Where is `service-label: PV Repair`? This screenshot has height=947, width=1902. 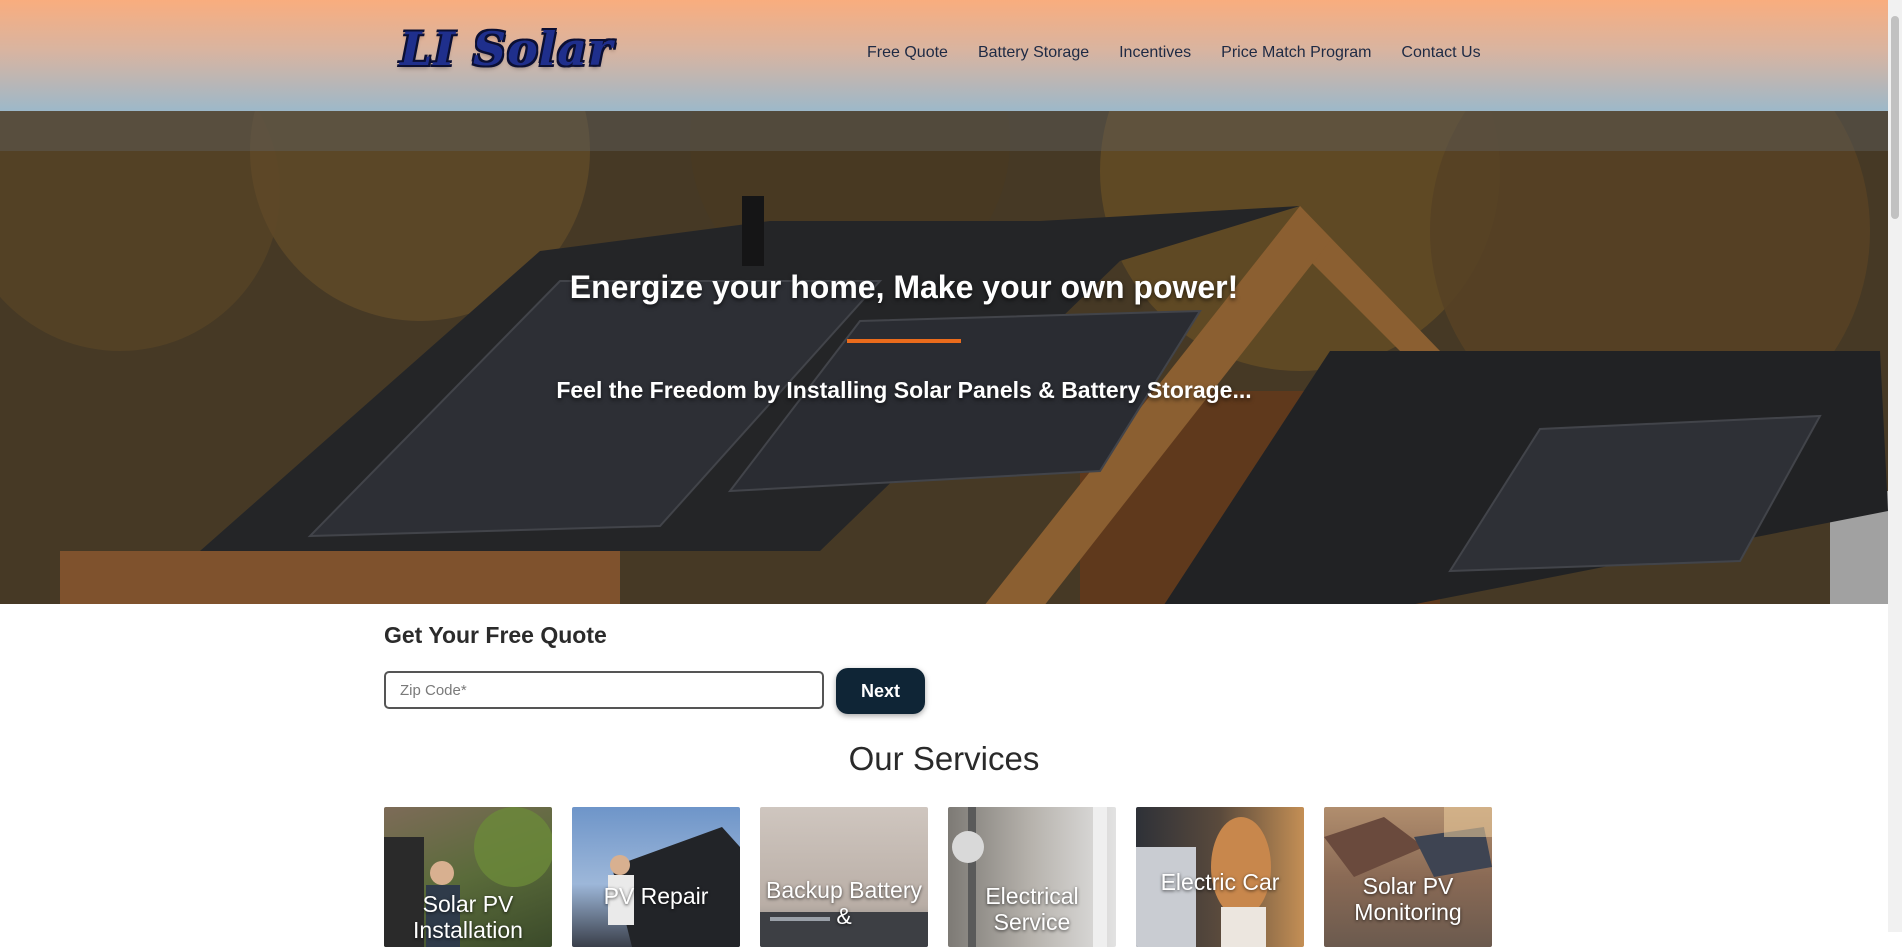
service-label: PV Repair is located at coordinates (656, 896).